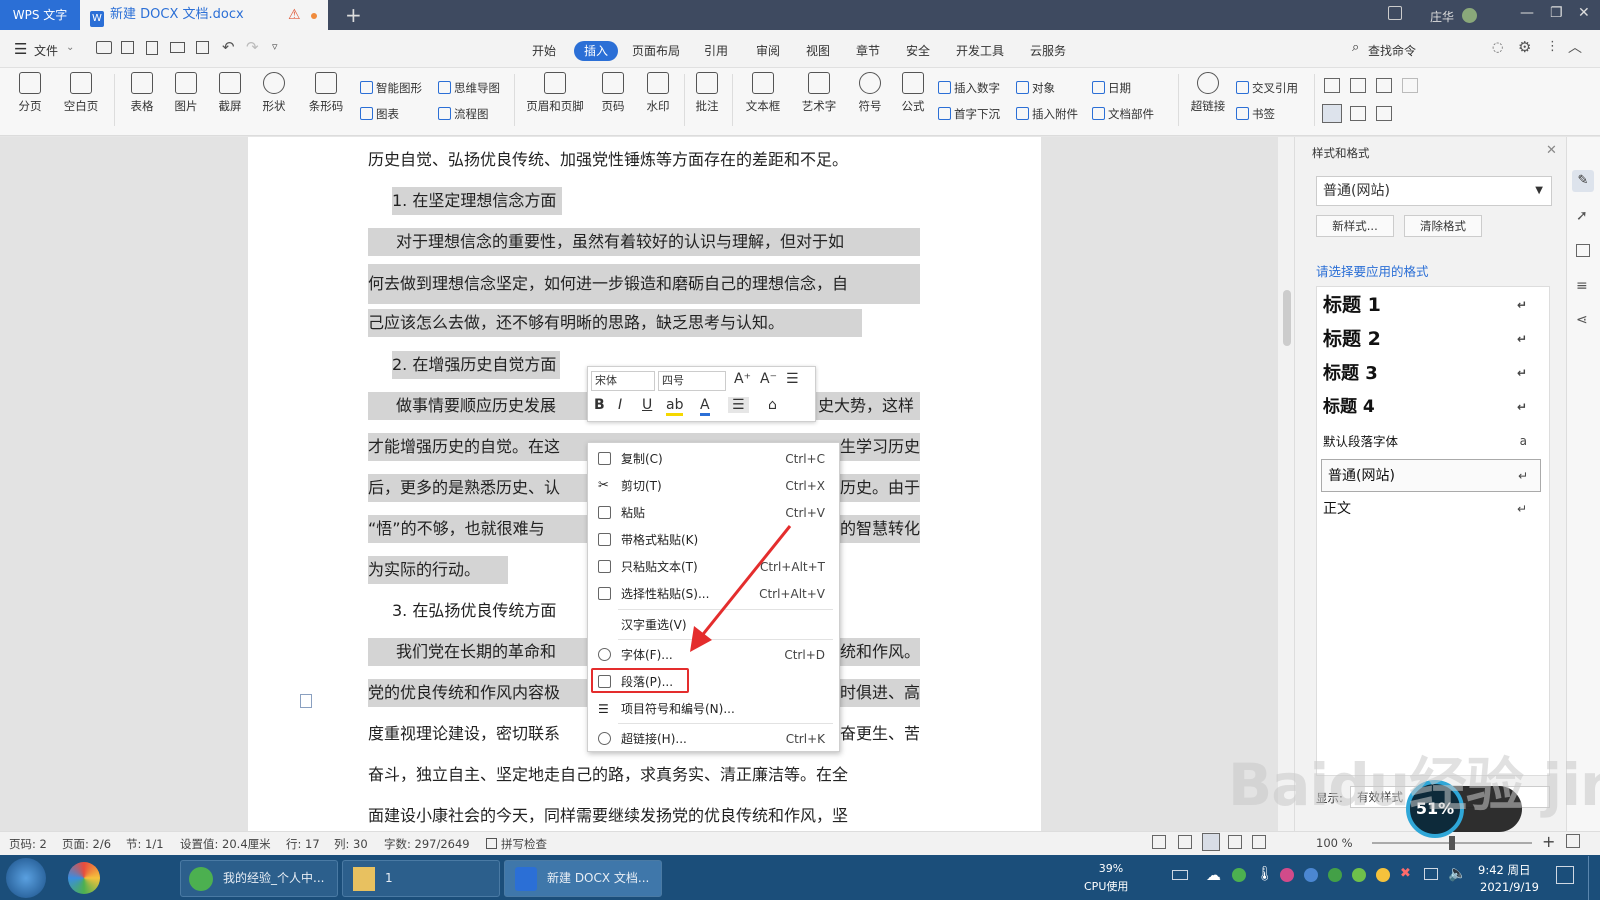  What do you see at coordinates (40, 15) in the screenshot?
I see `app-tab: WPS 文字` at bounding box center [40, 15].